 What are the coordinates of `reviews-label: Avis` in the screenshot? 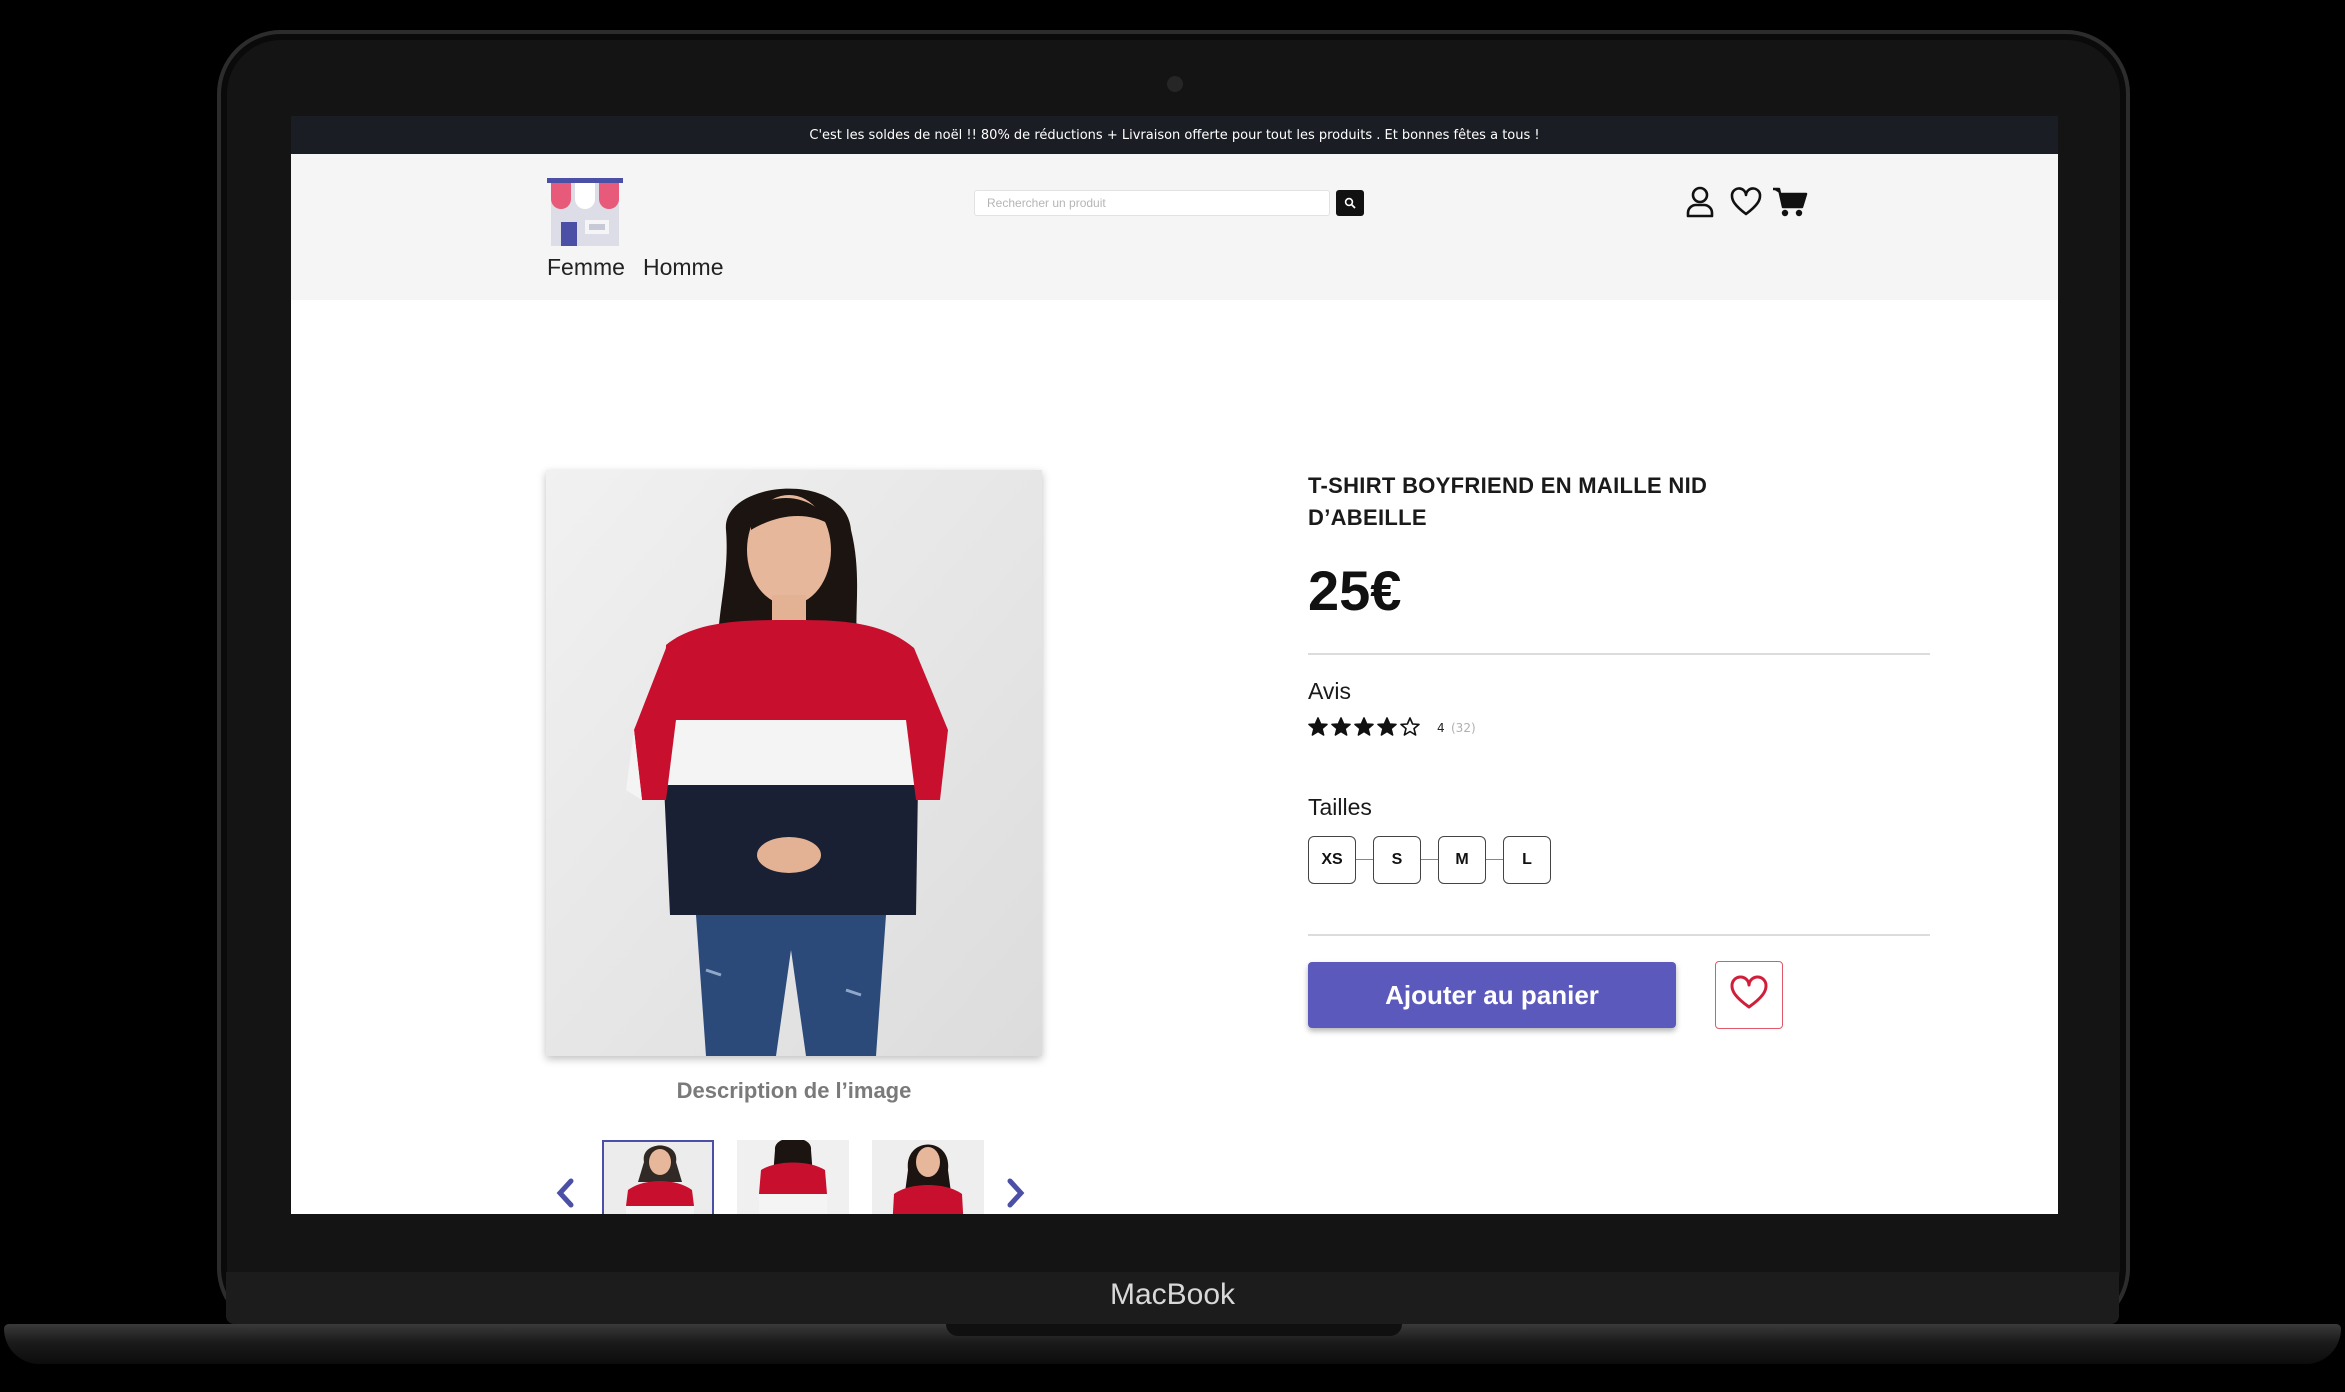 It's located at (1330, 691).